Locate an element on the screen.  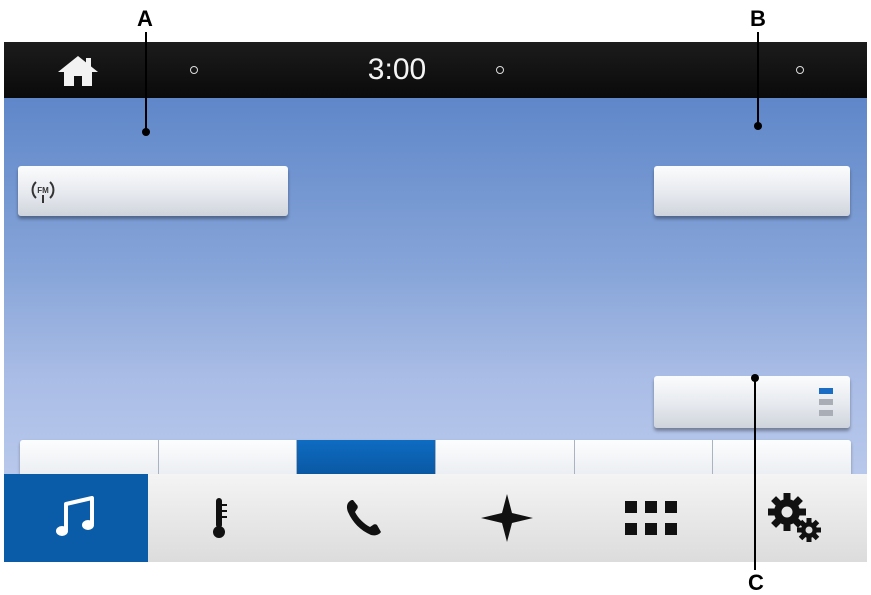
nav-apps-button is located at coordinates (651, 518).